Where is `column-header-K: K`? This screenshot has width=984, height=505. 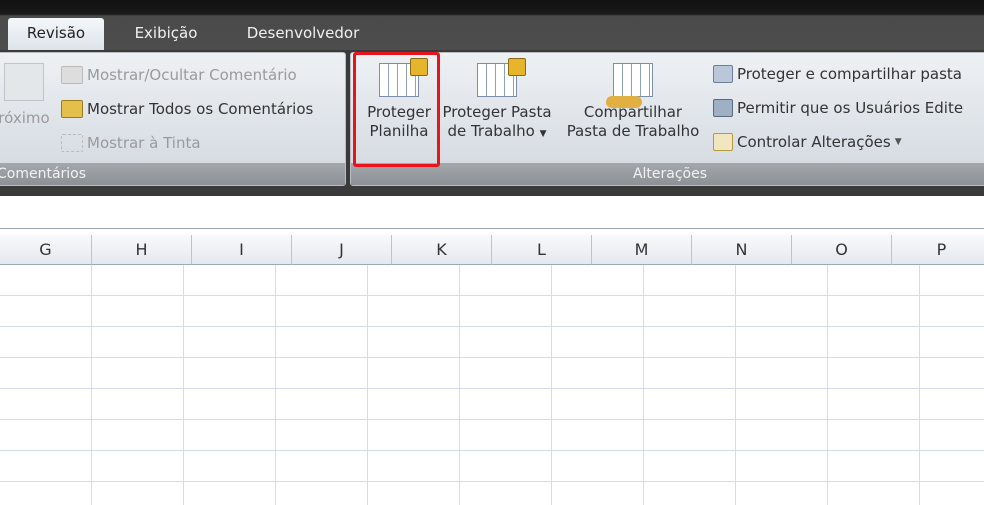
column-header-K: K is located at coordinates (442, 250).